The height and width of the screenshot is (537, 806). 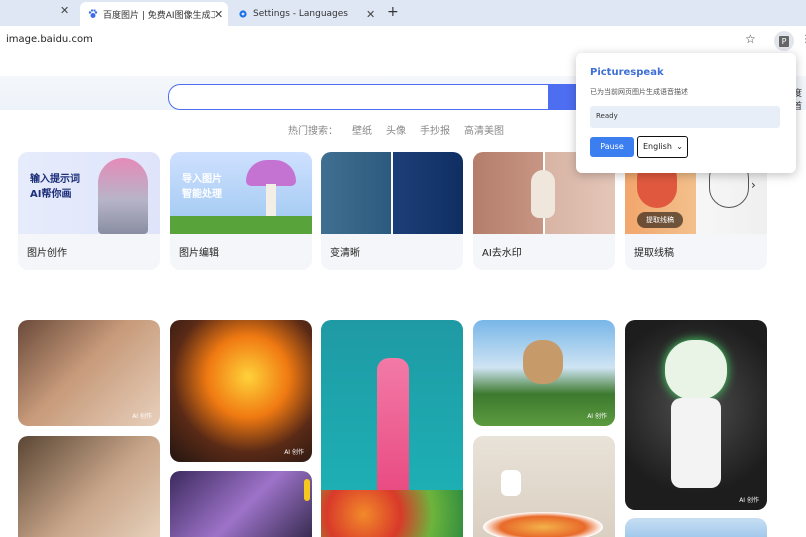 What do you see at coordinates (89, 193) in the screenshot?
I see `category-image: 输入提示词 AI帮你画` at bounding box center [89, 193].